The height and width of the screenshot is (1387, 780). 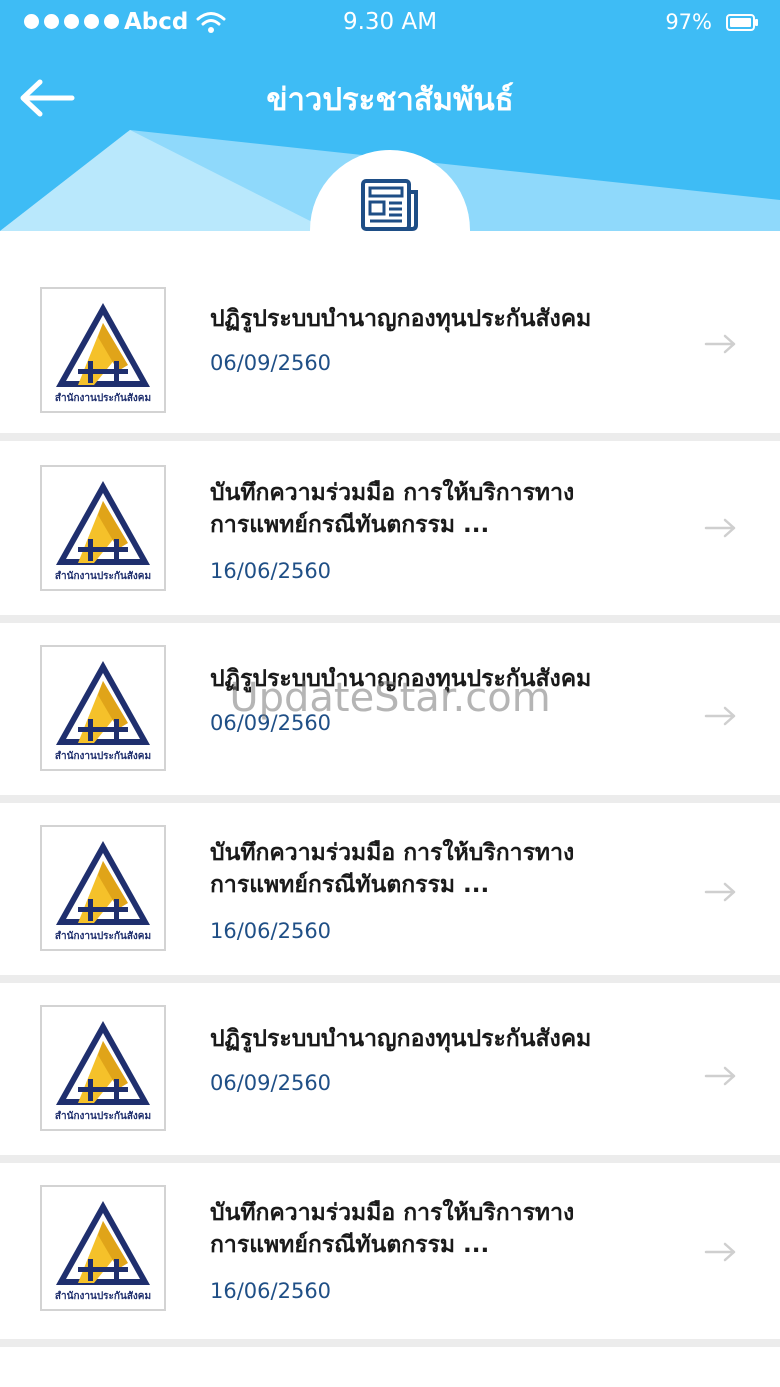 I want to click on page-title: ข่าวประชาสัมพันธ์, so click(x=390, y=100).